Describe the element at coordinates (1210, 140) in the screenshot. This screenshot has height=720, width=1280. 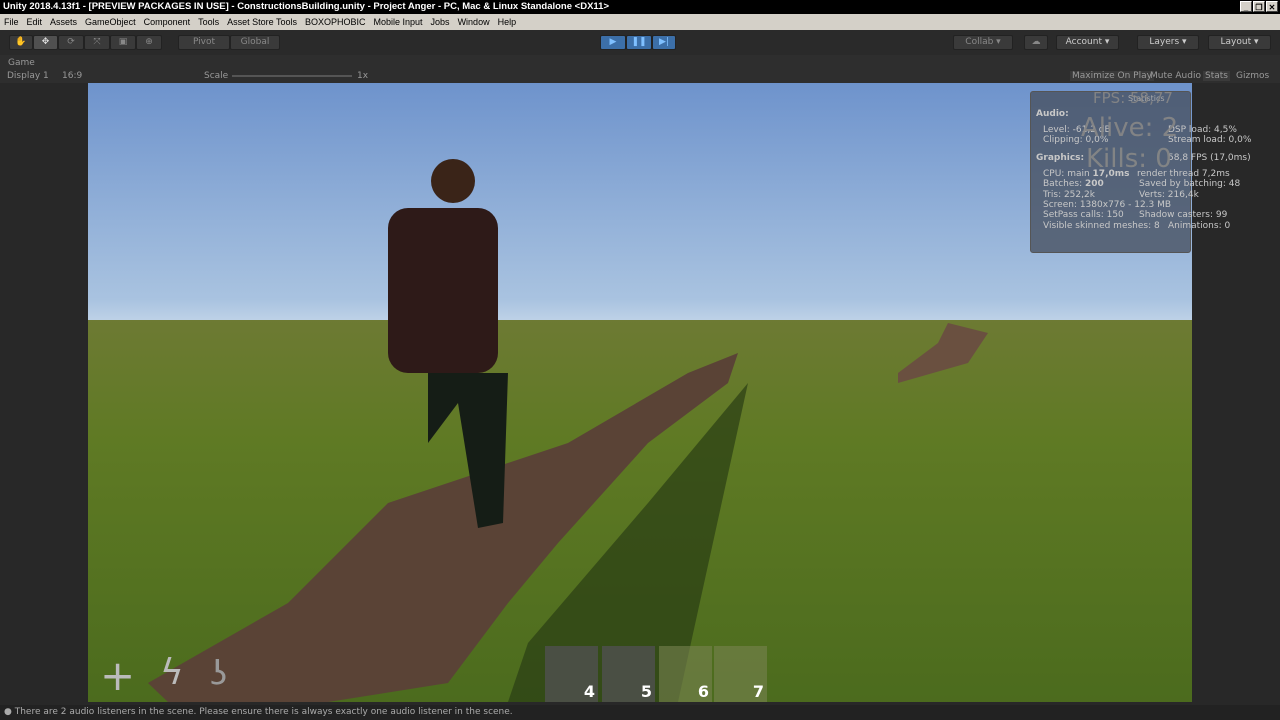
I see `stream-load: Stream load: 0,0%` at that location.